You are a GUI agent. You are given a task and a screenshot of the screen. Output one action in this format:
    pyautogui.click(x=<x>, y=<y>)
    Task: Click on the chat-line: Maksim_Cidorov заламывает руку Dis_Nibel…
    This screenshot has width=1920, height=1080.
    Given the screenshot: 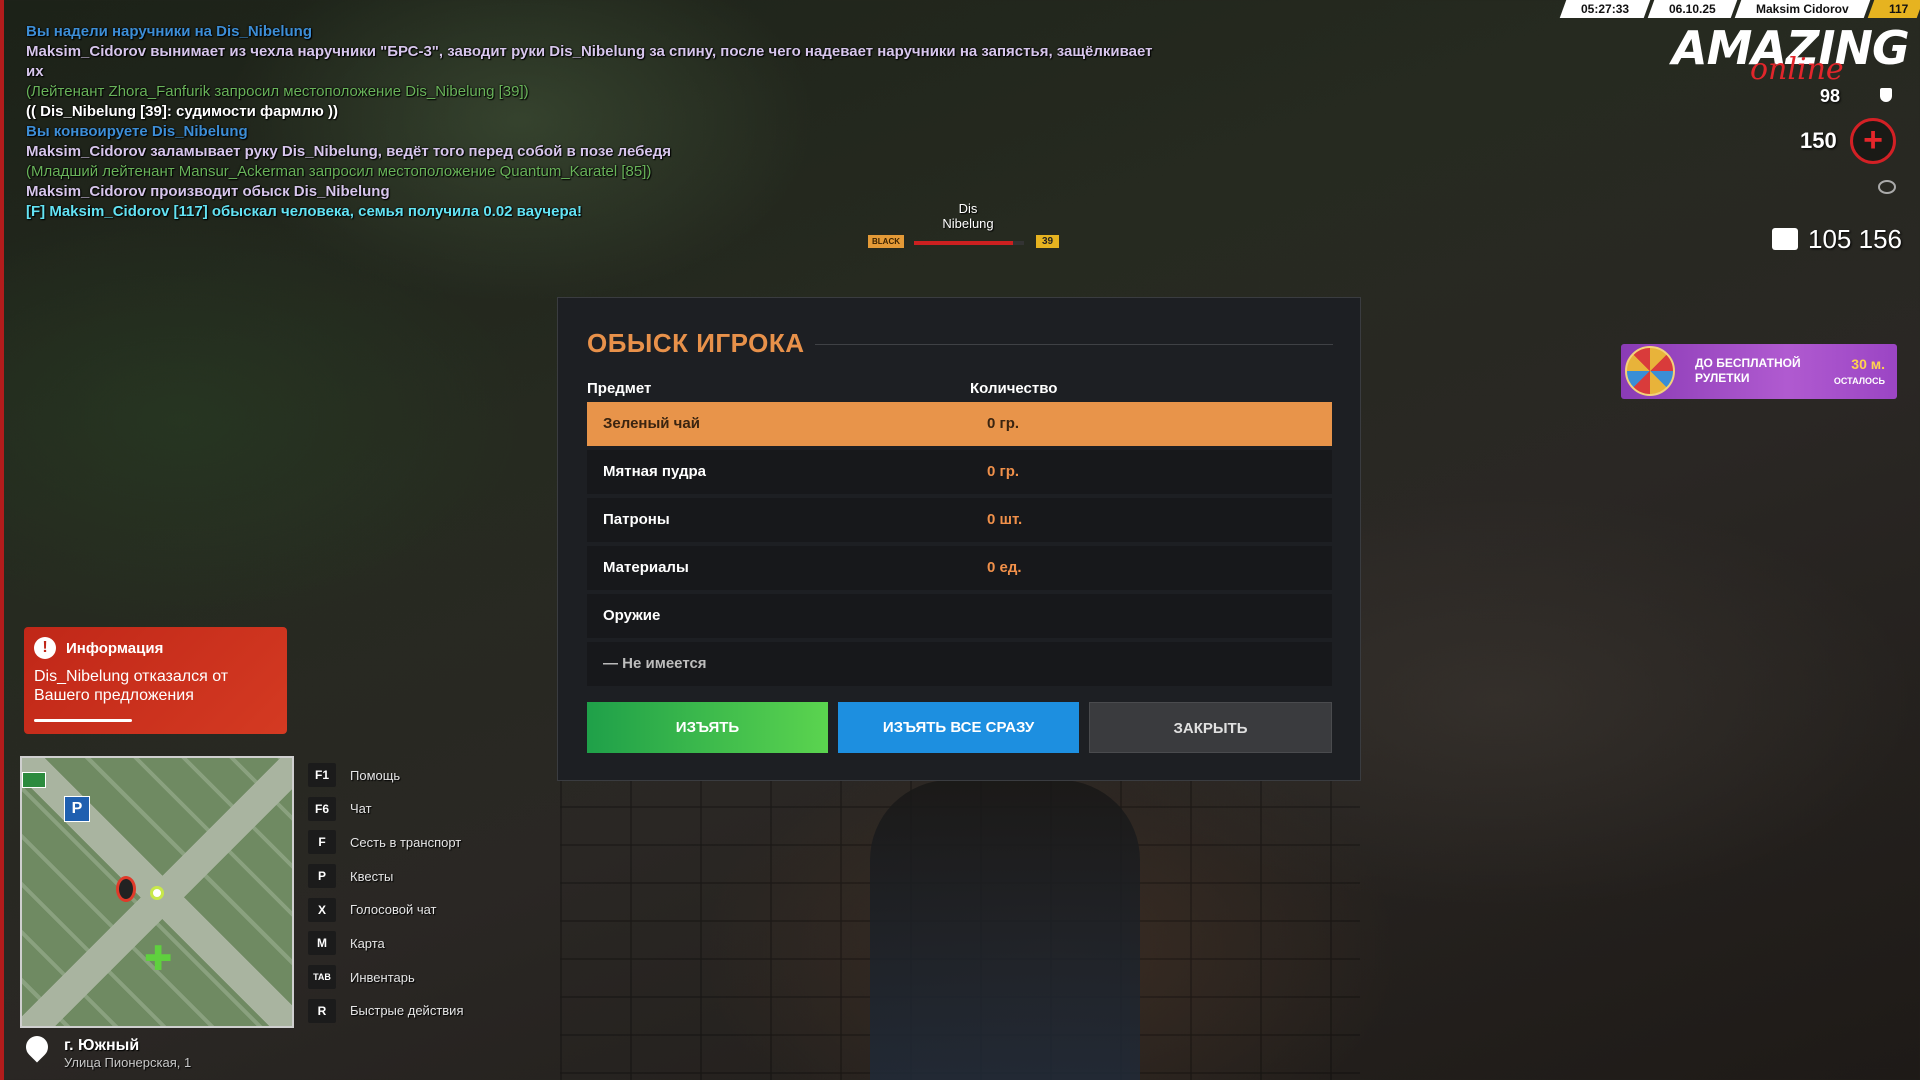 What is the action you would take?
    pyautogui.click(x=348, y=151)
    